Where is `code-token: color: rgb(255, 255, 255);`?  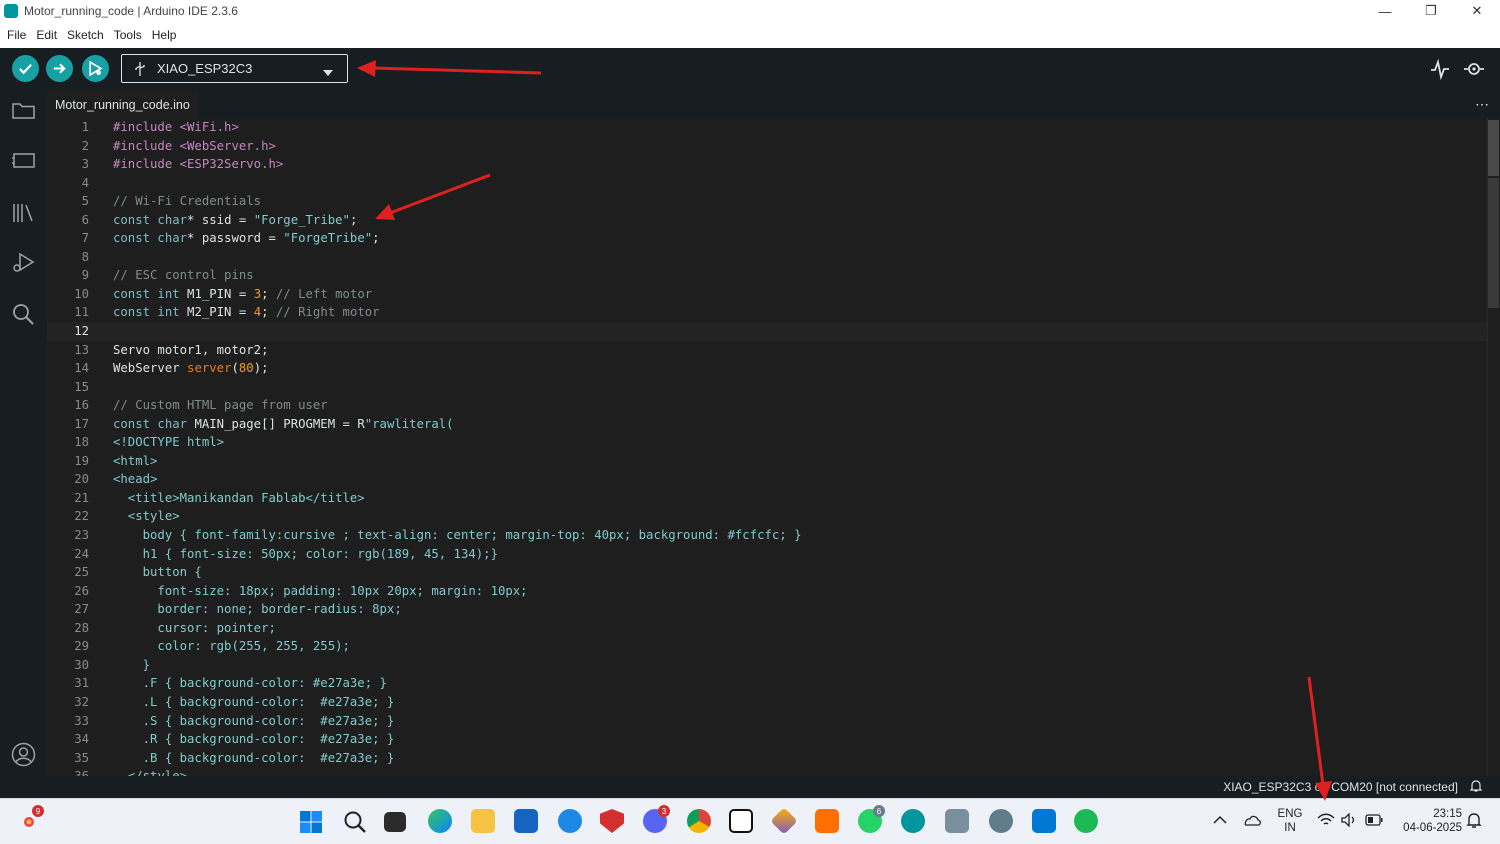
code-token: color: rgb(255, 255, 255); is located at coordinates (231, 646).